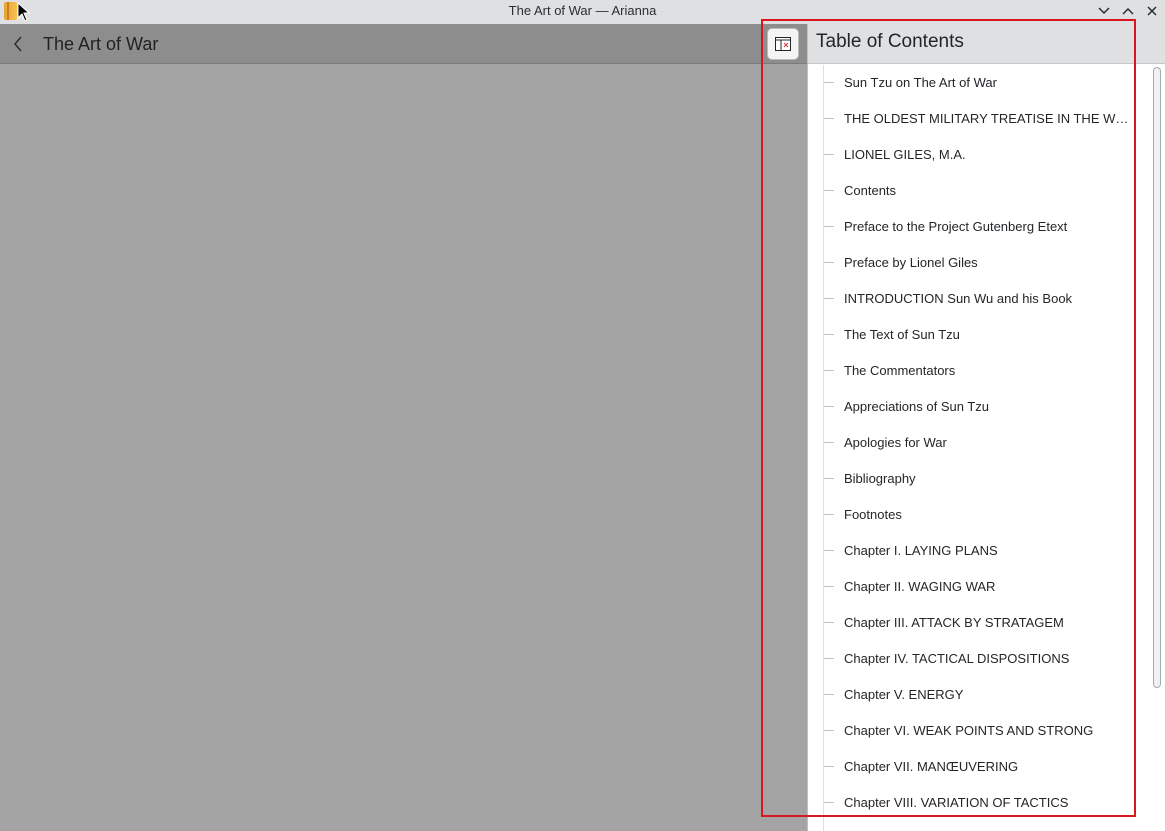  I want to click on toc-item: Bibliography, so click(978, 479).